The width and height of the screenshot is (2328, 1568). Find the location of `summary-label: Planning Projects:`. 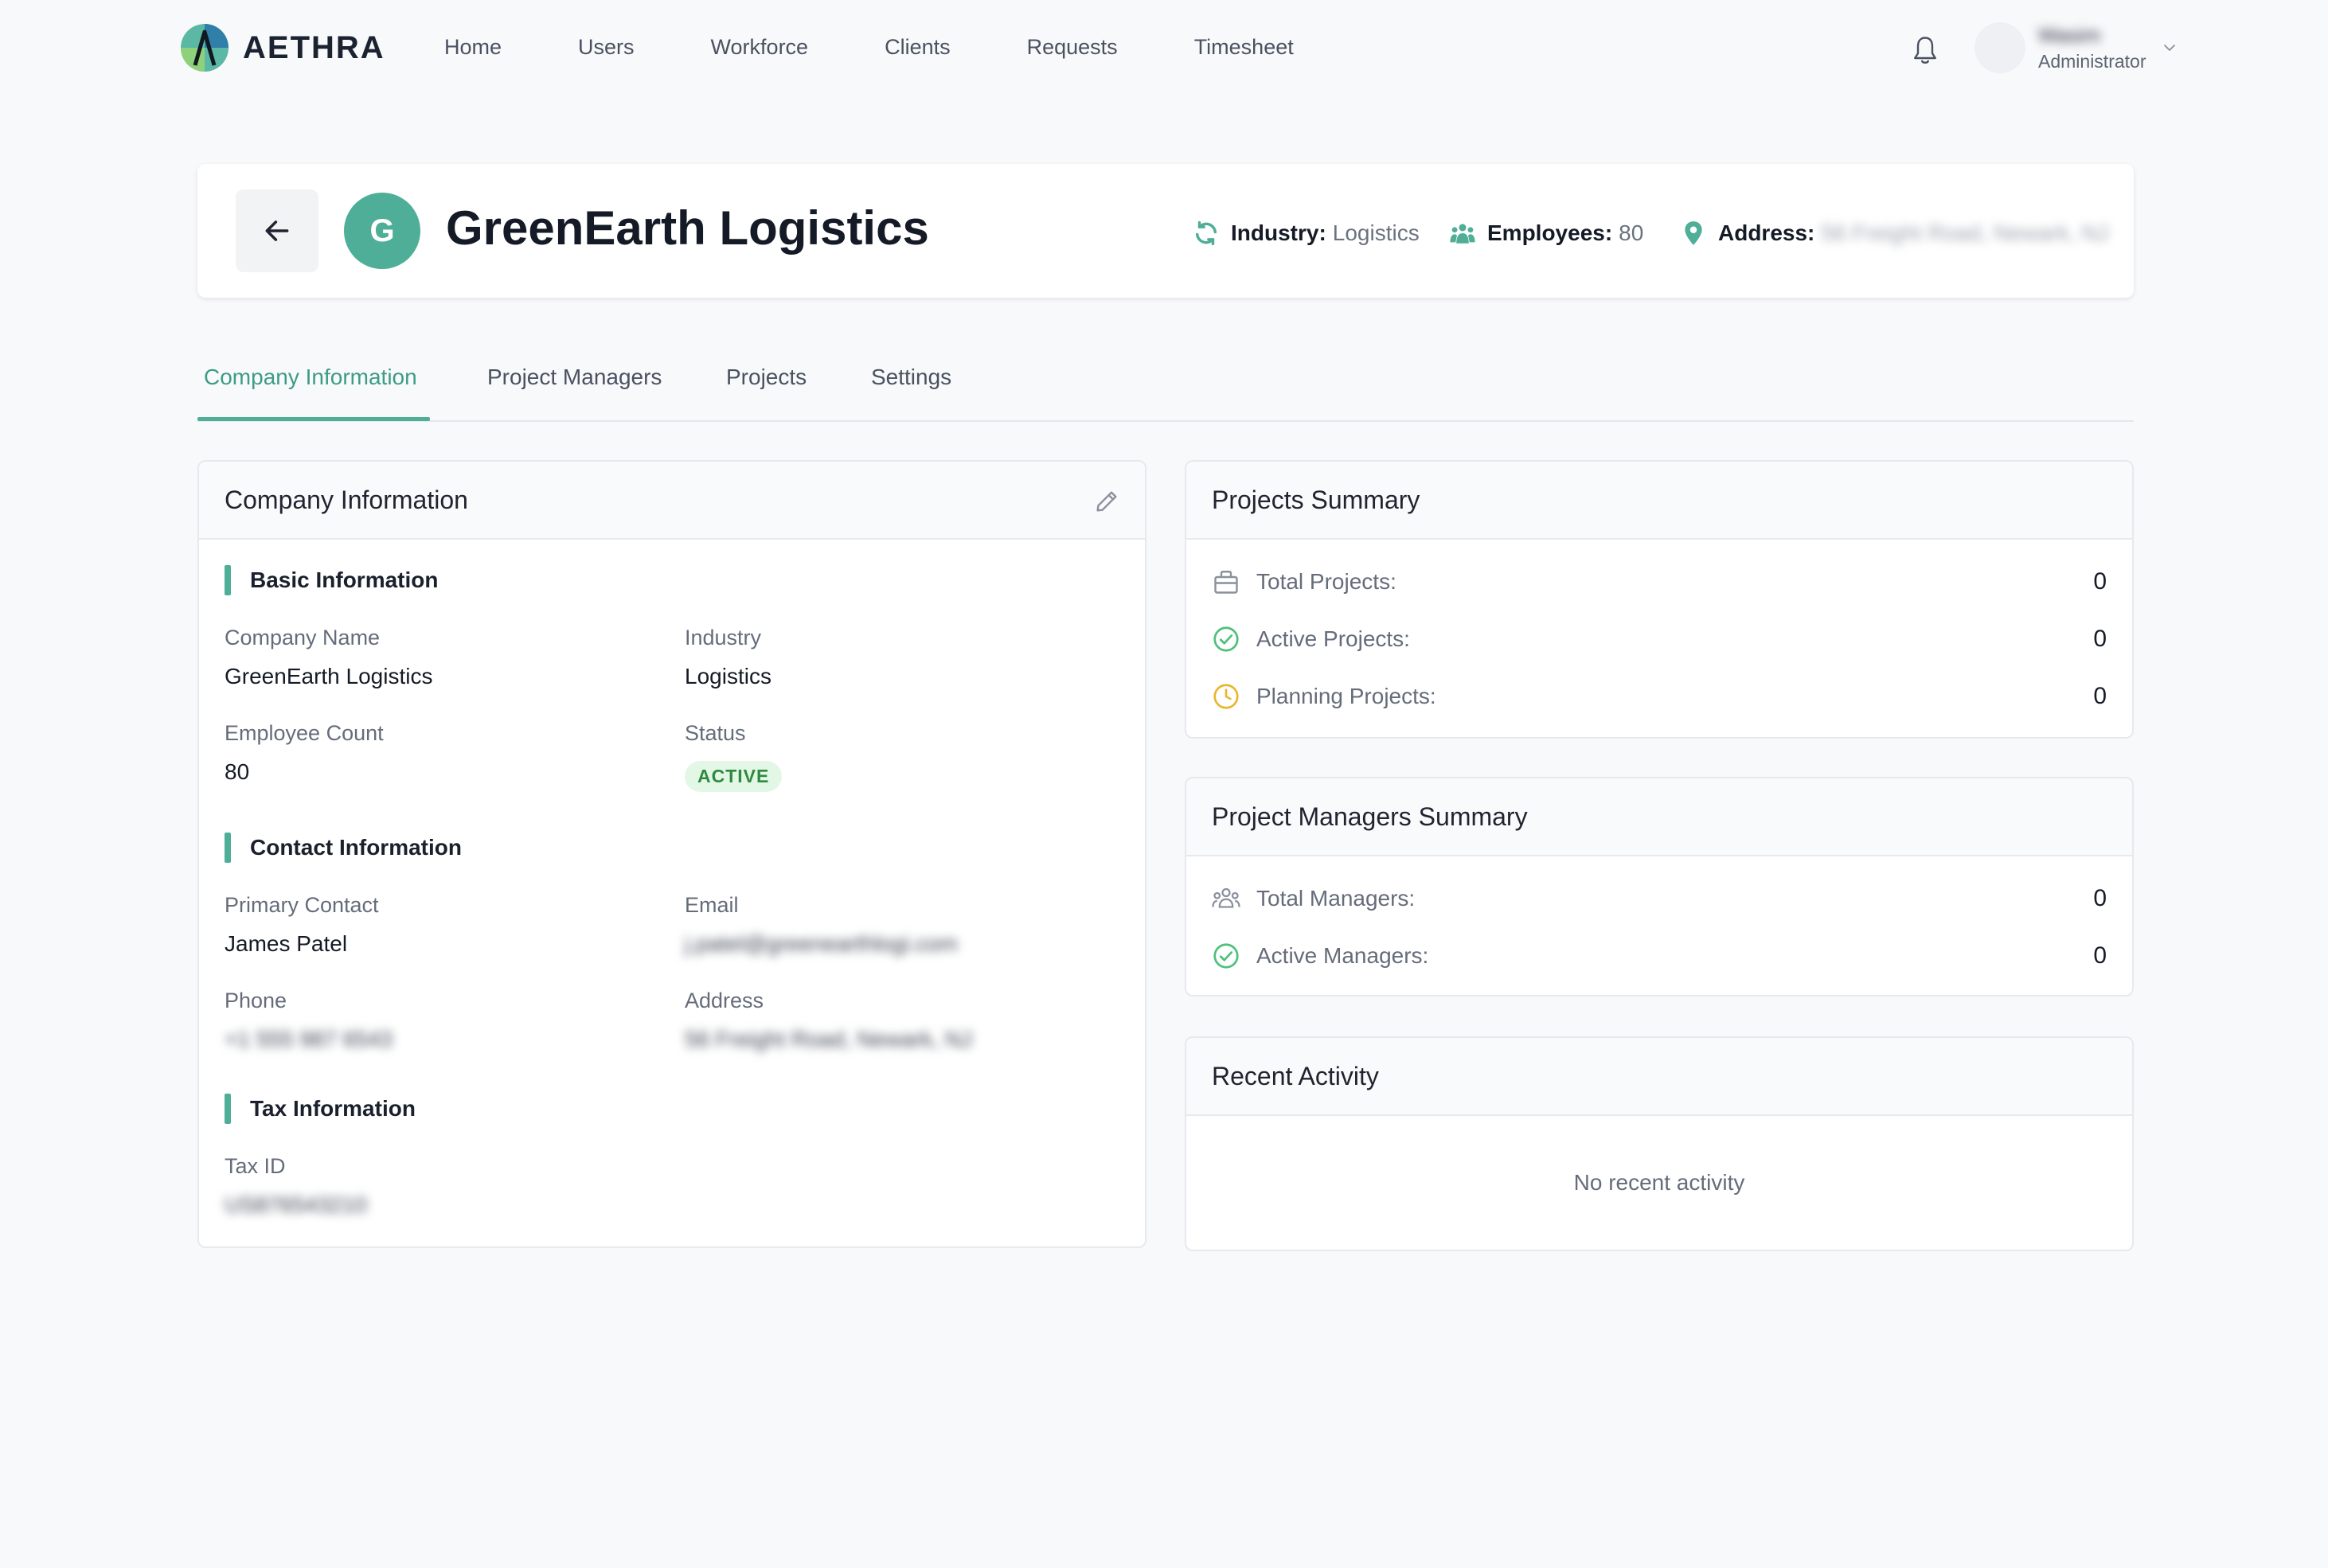

summary-label: Planning Projects: is located at coordinates (1346, 696).